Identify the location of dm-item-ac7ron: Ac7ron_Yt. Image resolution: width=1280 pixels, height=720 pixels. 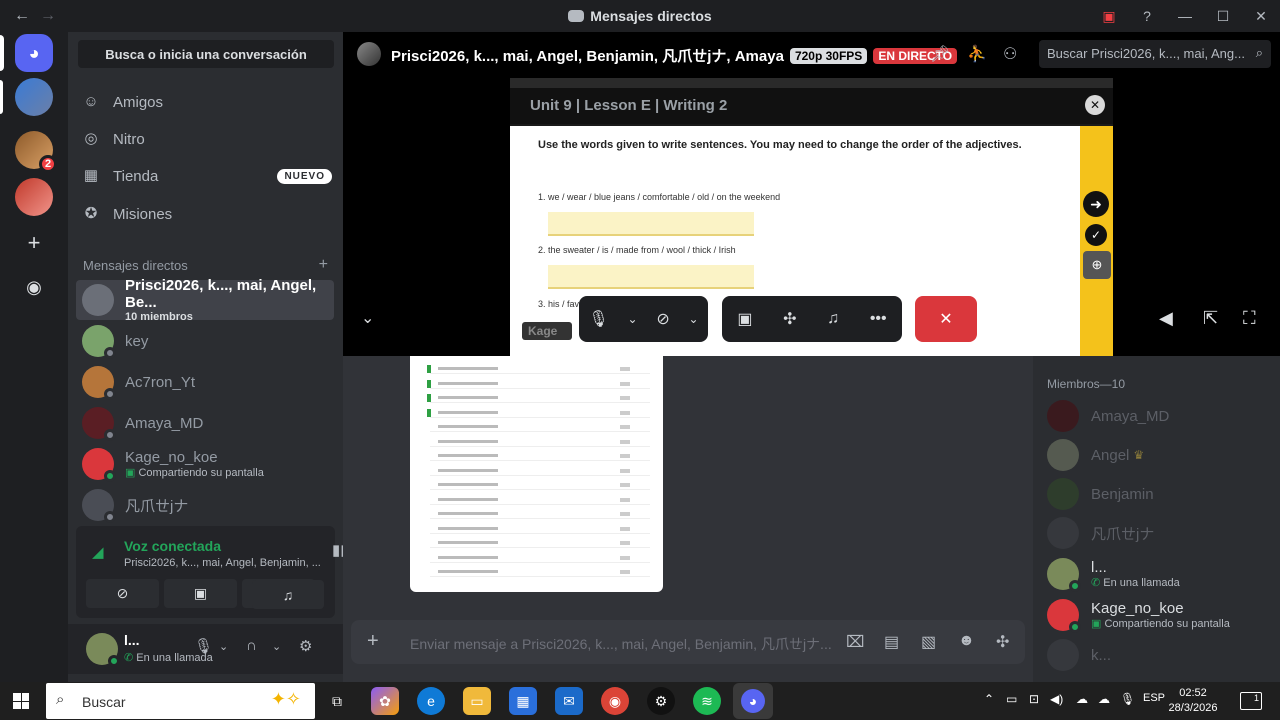
(205, 382).